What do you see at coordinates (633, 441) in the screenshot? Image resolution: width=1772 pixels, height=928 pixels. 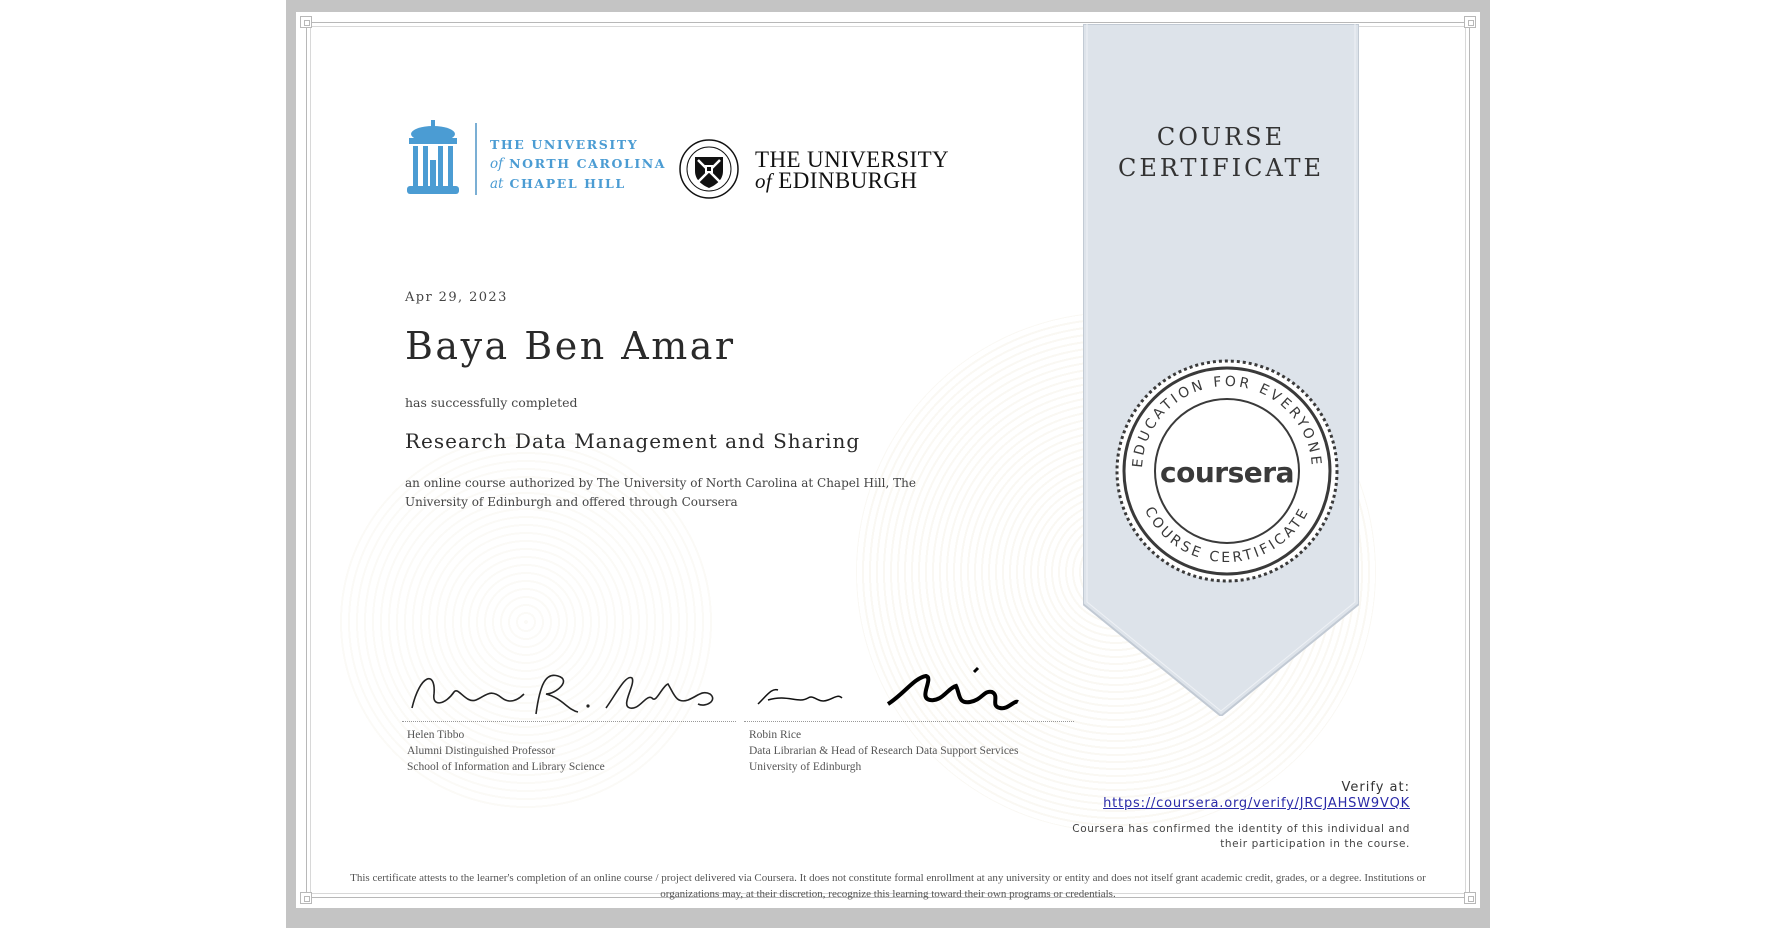 I see `course-title: Research Data Management and Sharing` at bounding box center [633, 441].